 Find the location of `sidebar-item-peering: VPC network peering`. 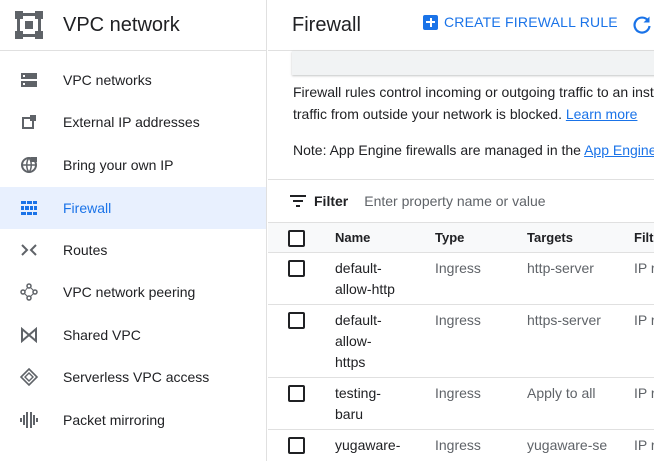

sidebar-item-peering: VPC network peering is located at coordinates (133, 292).